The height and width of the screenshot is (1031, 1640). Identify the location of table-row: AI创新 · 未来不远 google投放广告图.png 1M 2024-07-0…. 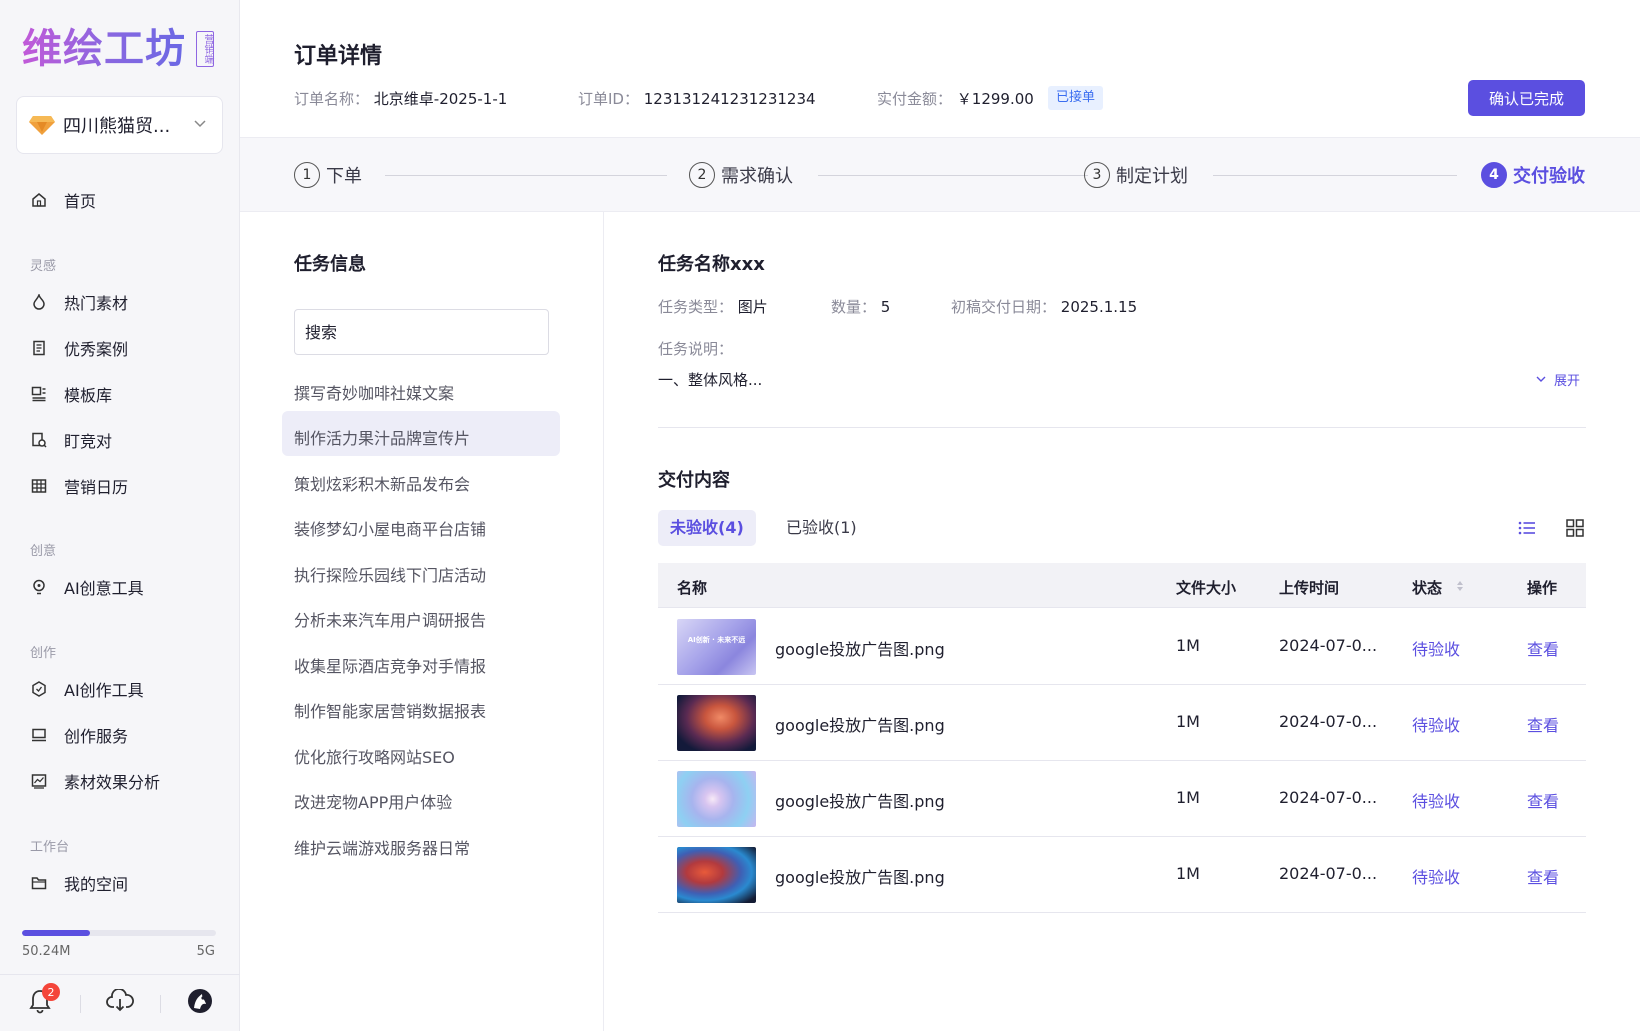
(1122, 647).